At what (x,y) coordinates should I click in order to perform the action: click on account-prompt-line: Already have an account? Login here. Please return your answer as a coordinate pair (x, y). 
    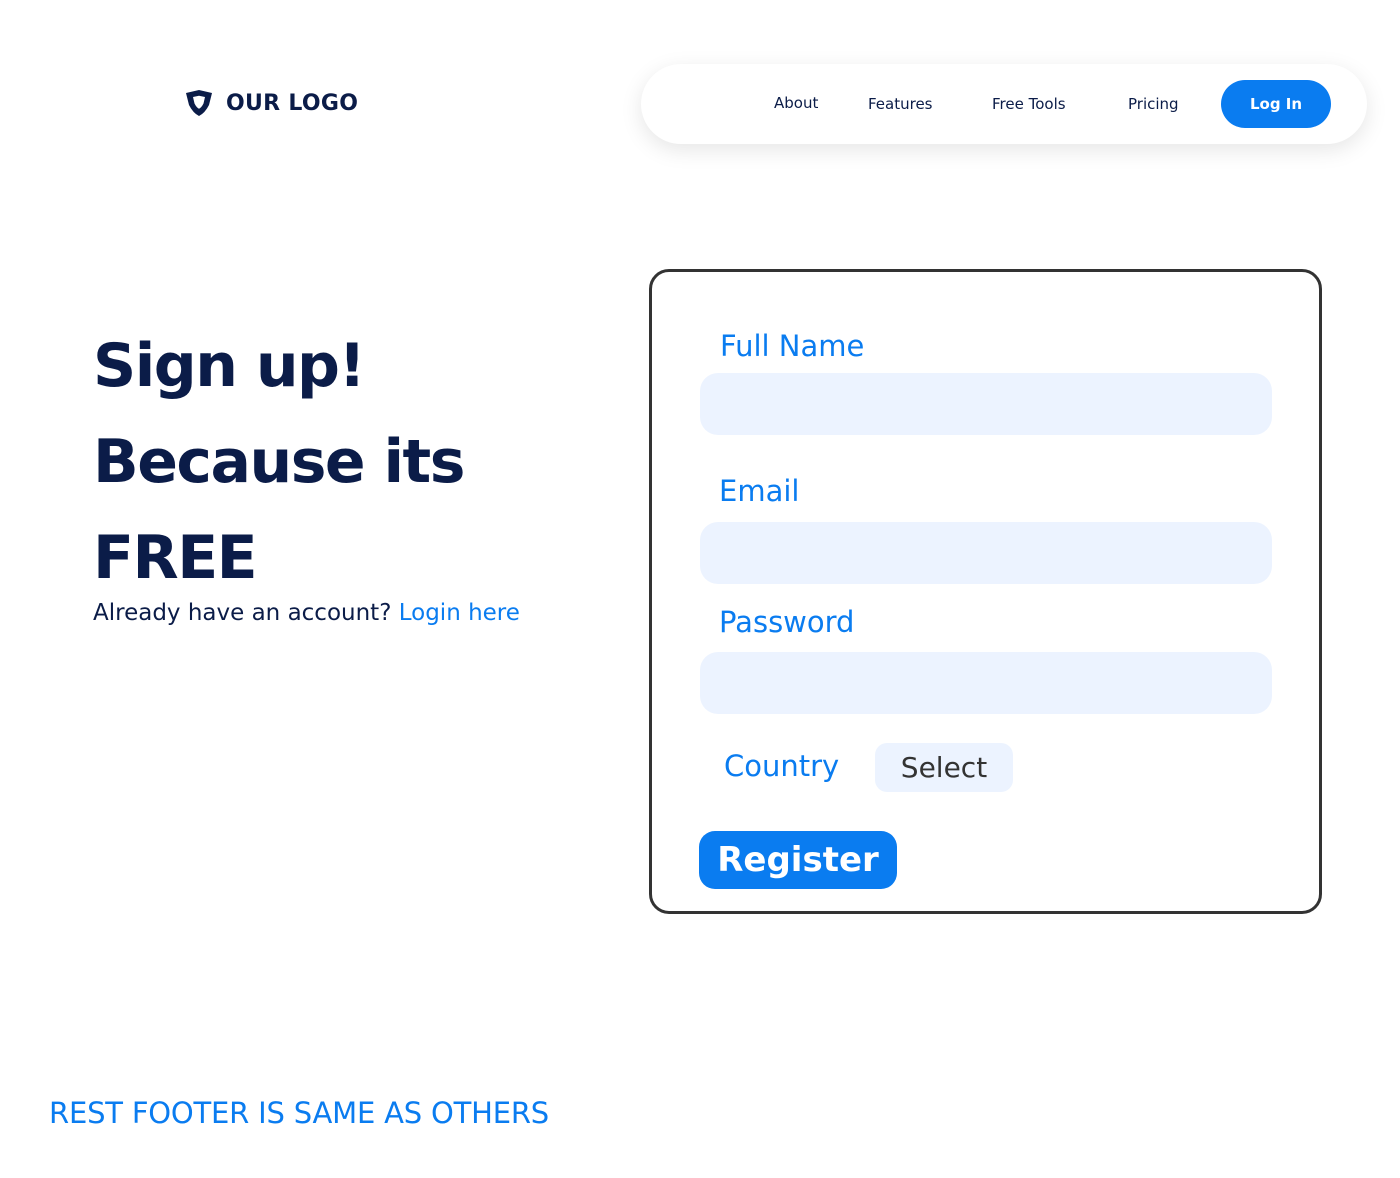
    Looking at the image, I should click on (306, 613).